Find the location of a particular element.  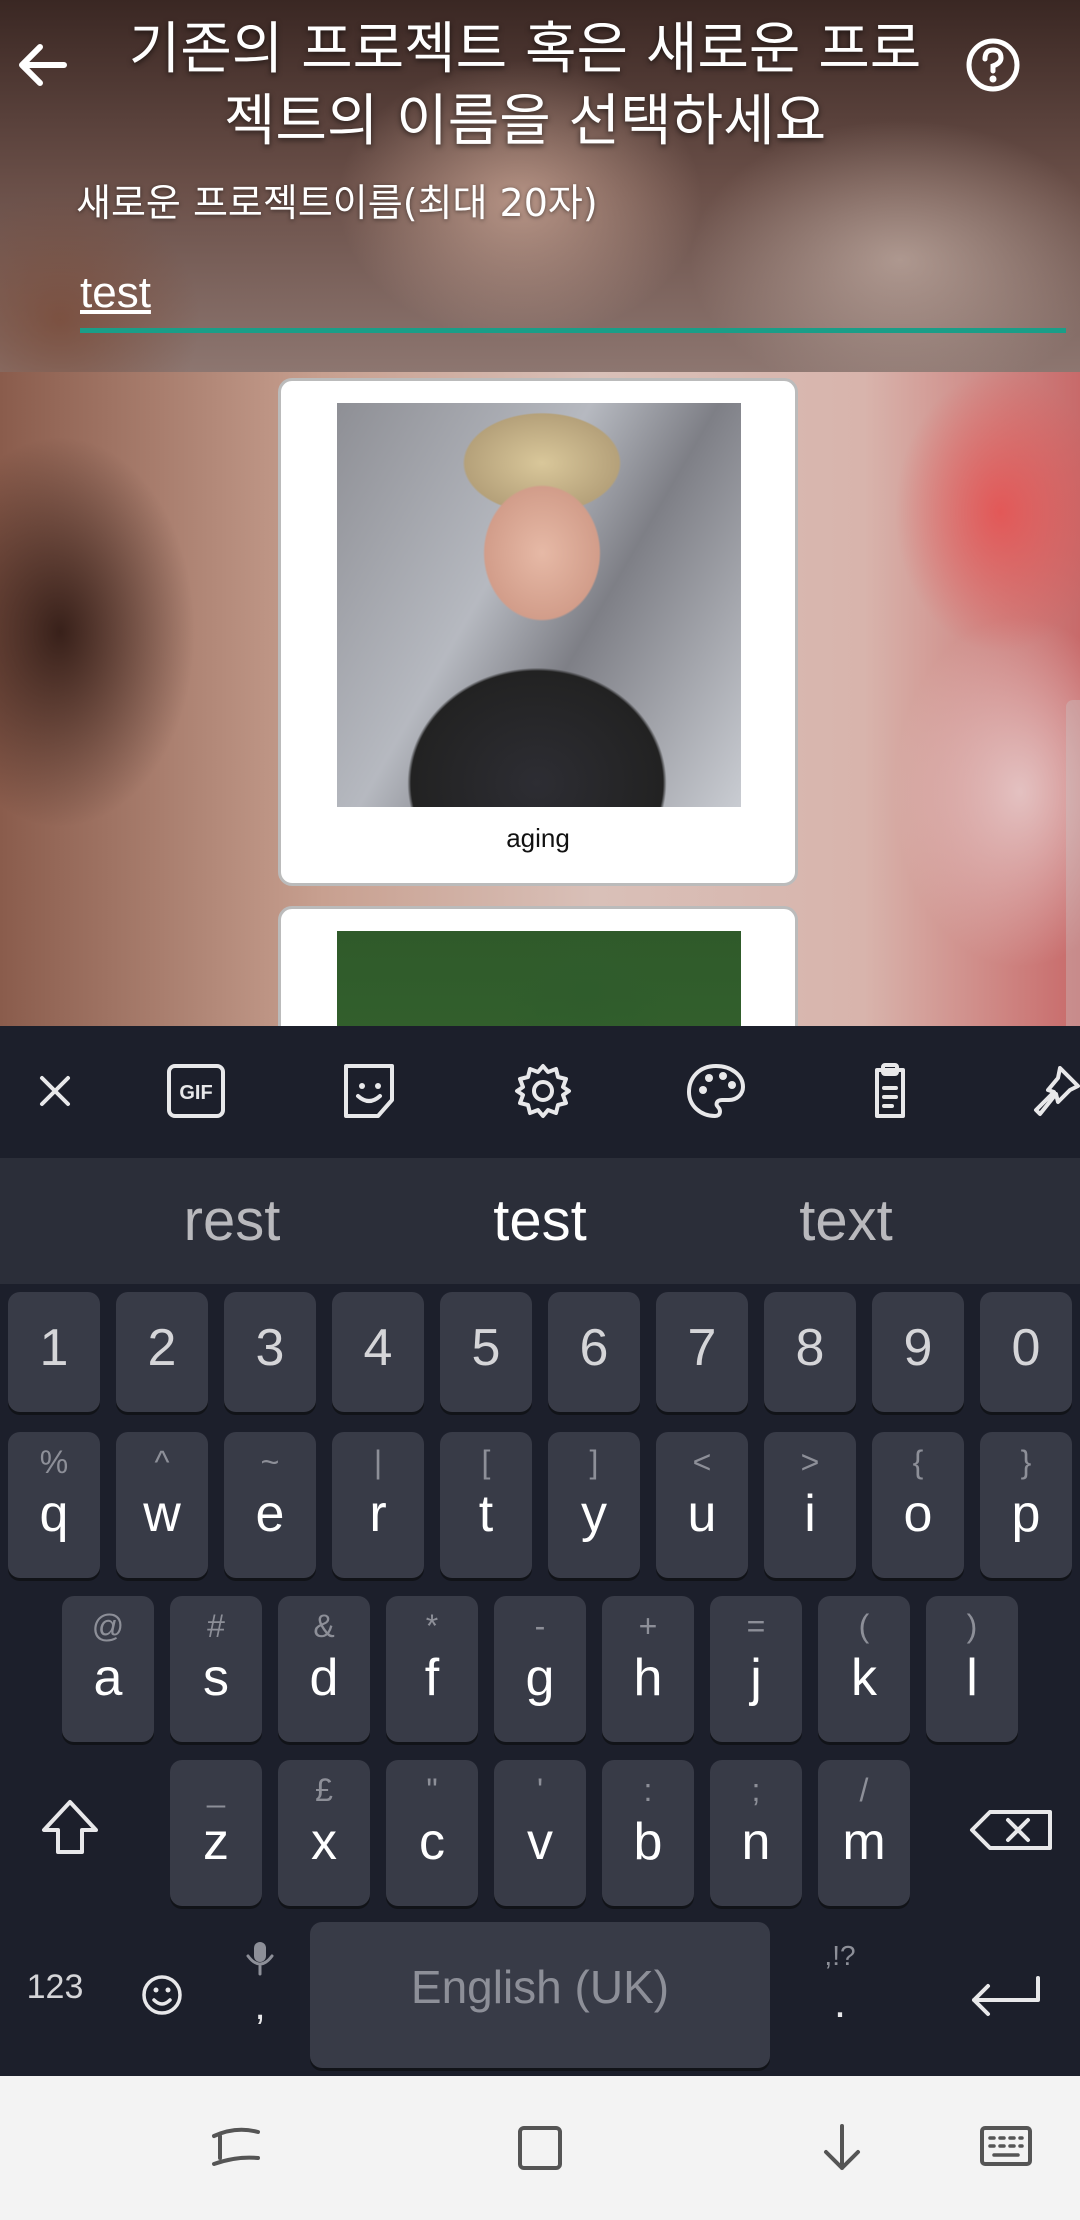

key-7: 7 is located at coordinates (702, 1352).